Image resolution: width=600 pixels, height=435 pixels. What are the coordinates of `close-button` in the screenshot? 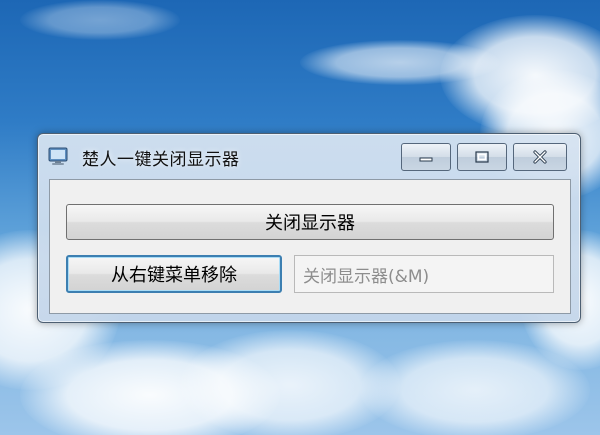 It's located at (540, 157).